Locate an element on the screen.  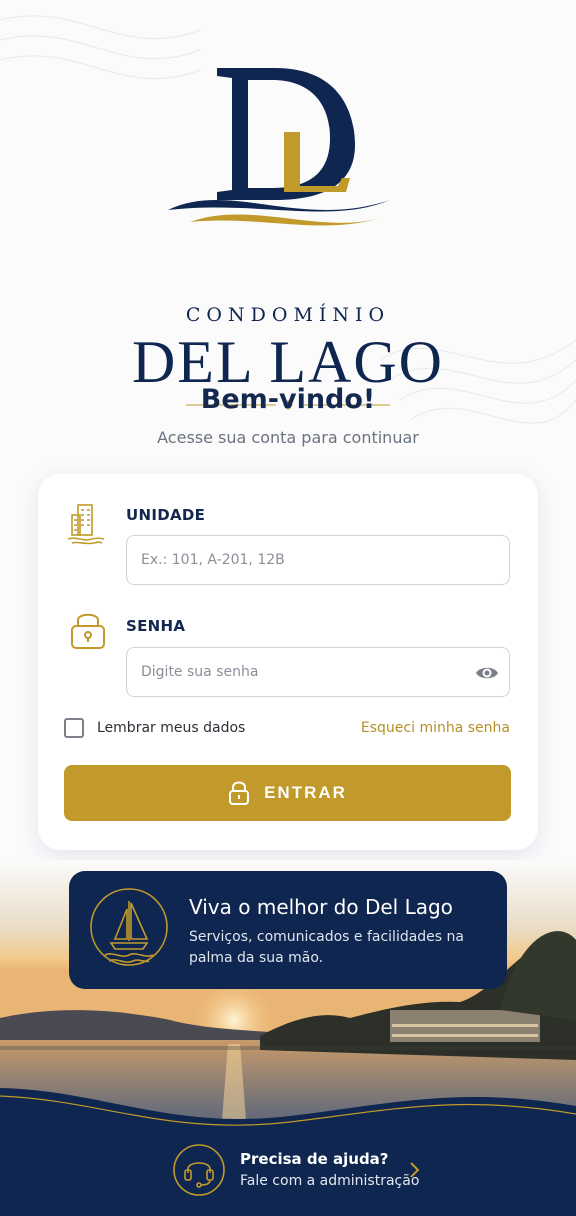
headset-icon is located at coordinates (199, 1170).